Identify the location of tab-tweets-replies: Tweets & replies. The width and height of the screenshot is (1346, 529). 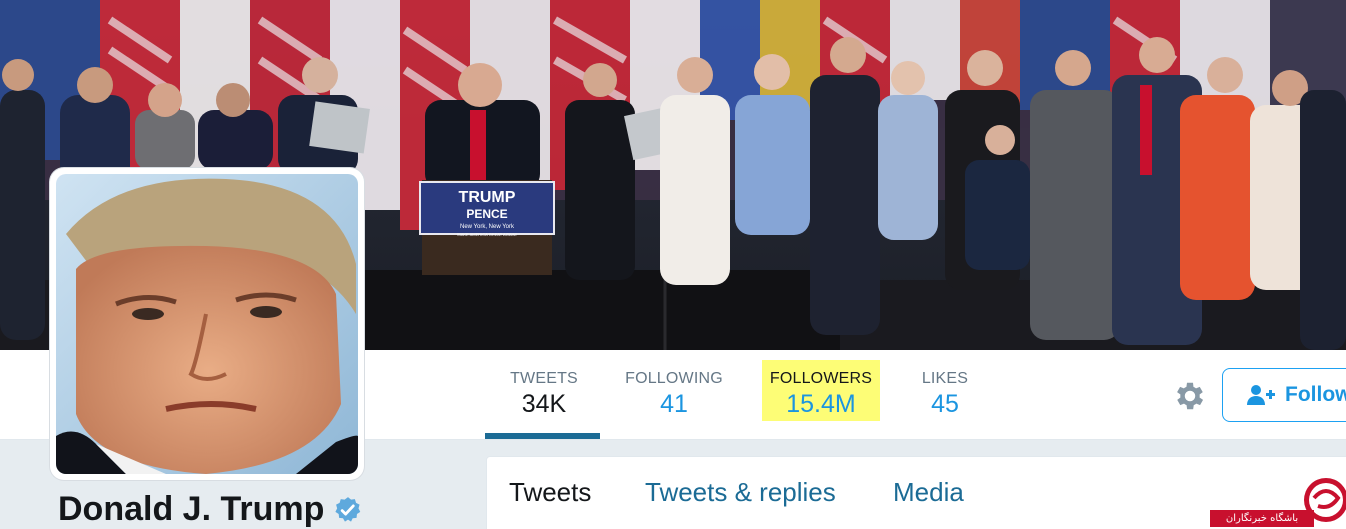
(740, 492).